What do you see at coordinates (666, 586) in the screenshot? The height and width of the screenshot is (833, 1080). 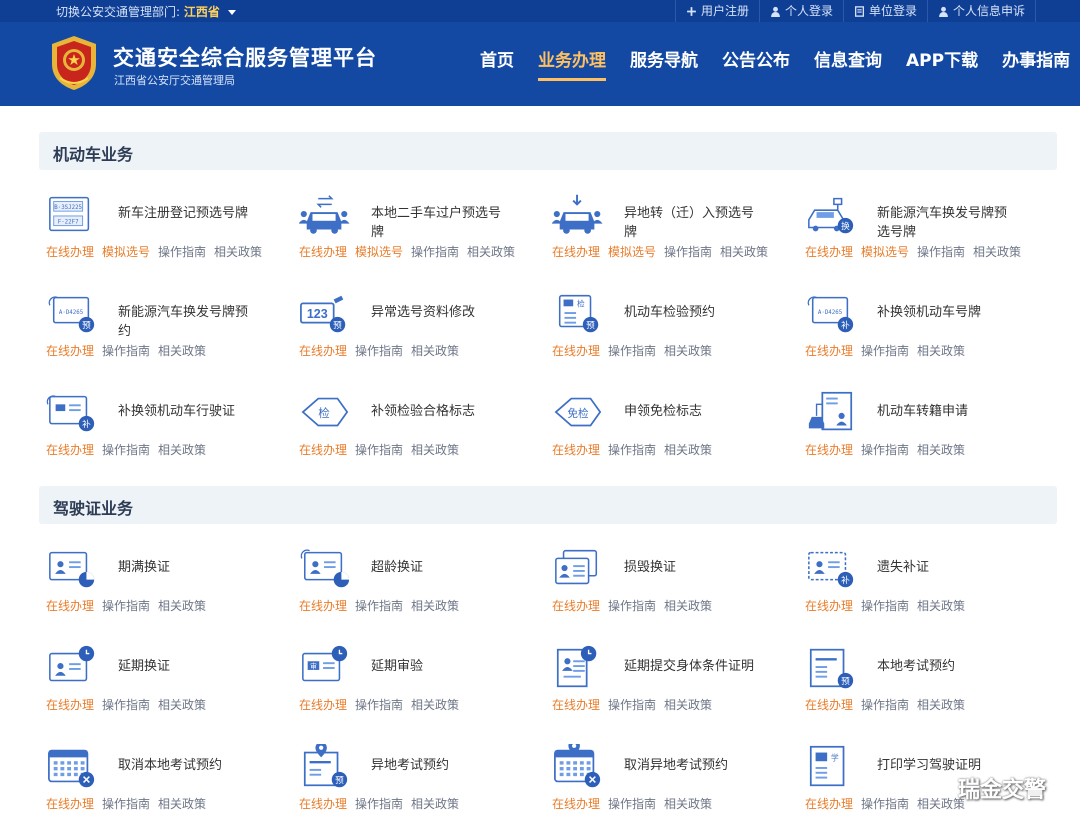 I see `service-item: 损毁换证 在线办理 操作指南 相关政策` at bounding box center [666, 586].